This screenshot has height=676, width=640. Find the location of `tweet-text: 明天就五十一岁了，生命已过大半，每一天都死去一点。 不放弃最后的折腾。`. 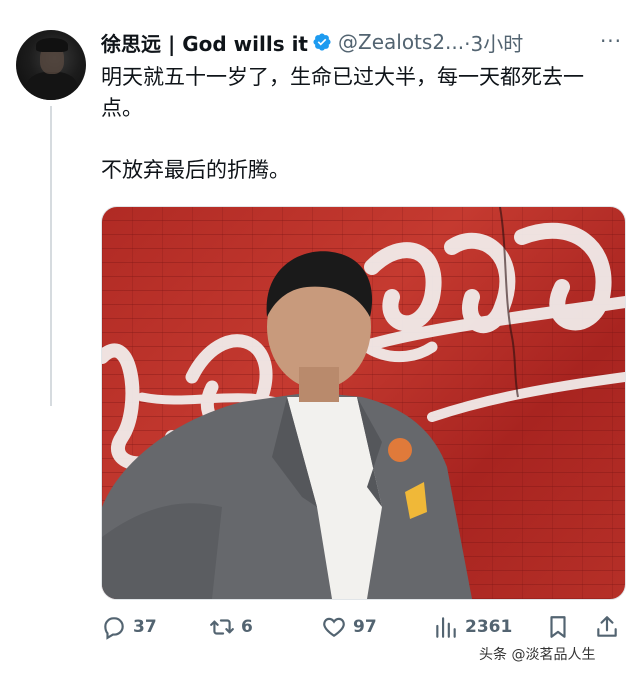

tweet-text: 明天就五十一岁了，生命已过大半，每一天都死去一点。 不放弃最后的折腾。 is located at coordinates (358, 124).